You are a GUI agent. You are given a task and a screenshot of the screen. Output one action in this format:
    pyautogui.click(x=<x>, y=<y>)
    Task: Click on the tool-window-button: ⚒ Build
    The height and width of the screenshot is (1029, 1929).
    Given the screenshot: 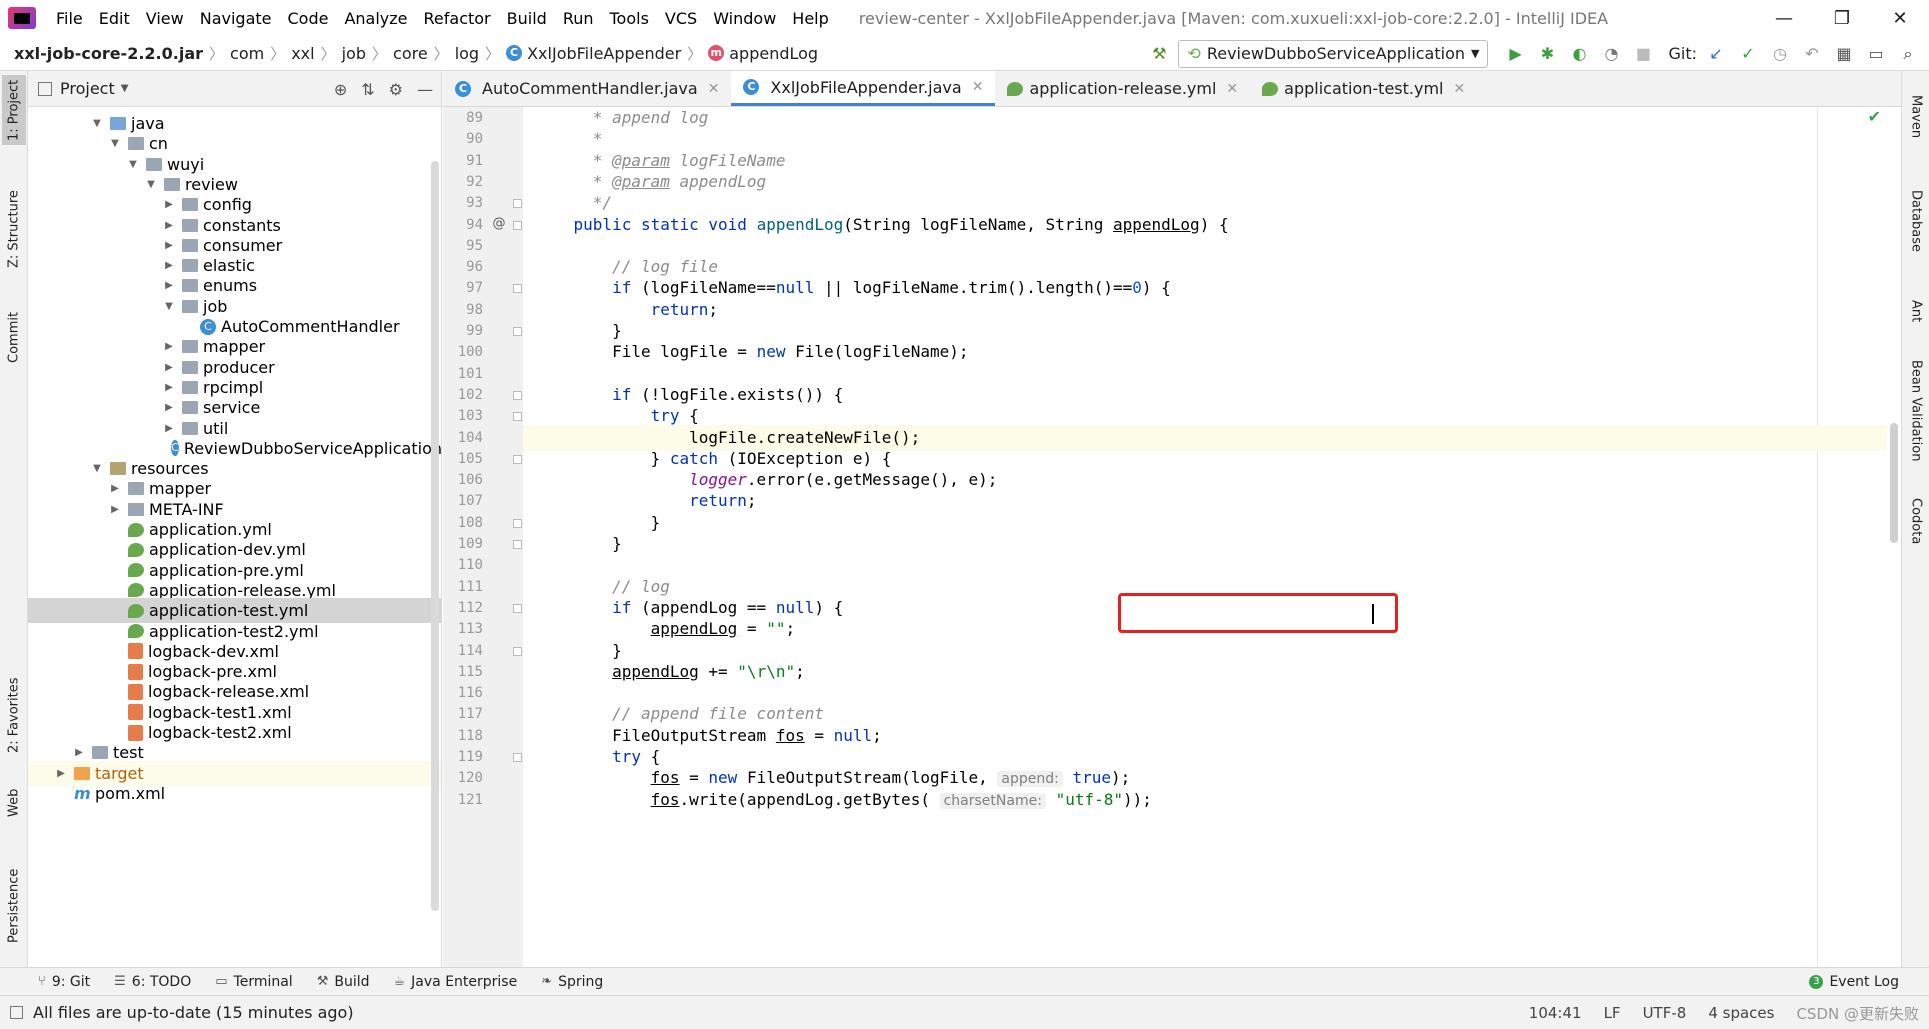 What is the action you would take?
    pyautogui.click(x=343, y=982)
    